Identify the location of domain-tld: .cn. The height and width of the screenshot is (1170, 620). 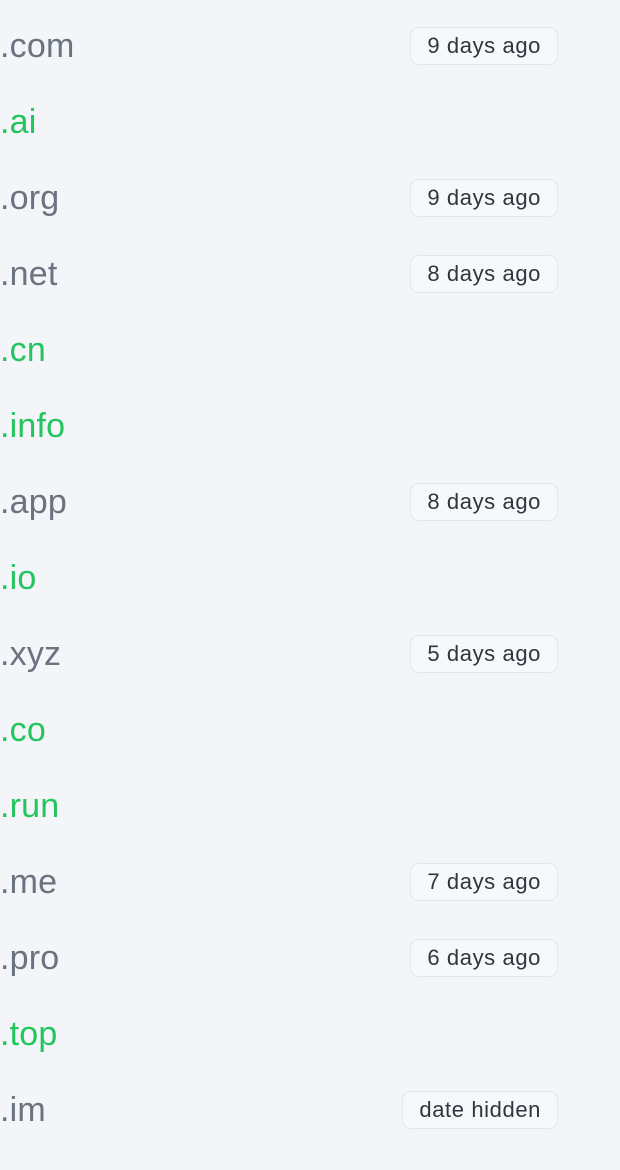
(23, 350).